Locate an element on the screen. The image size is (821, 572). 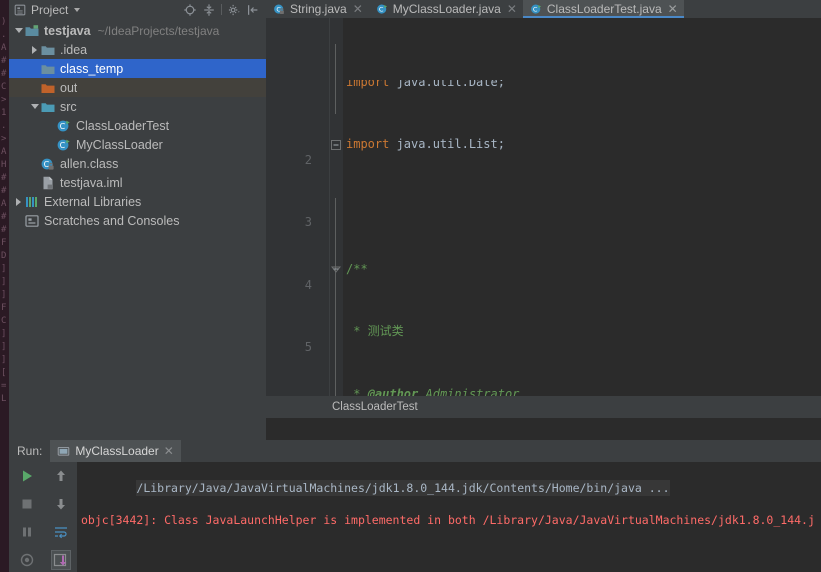
line-number: 3 is located at coordinates (308, 222).